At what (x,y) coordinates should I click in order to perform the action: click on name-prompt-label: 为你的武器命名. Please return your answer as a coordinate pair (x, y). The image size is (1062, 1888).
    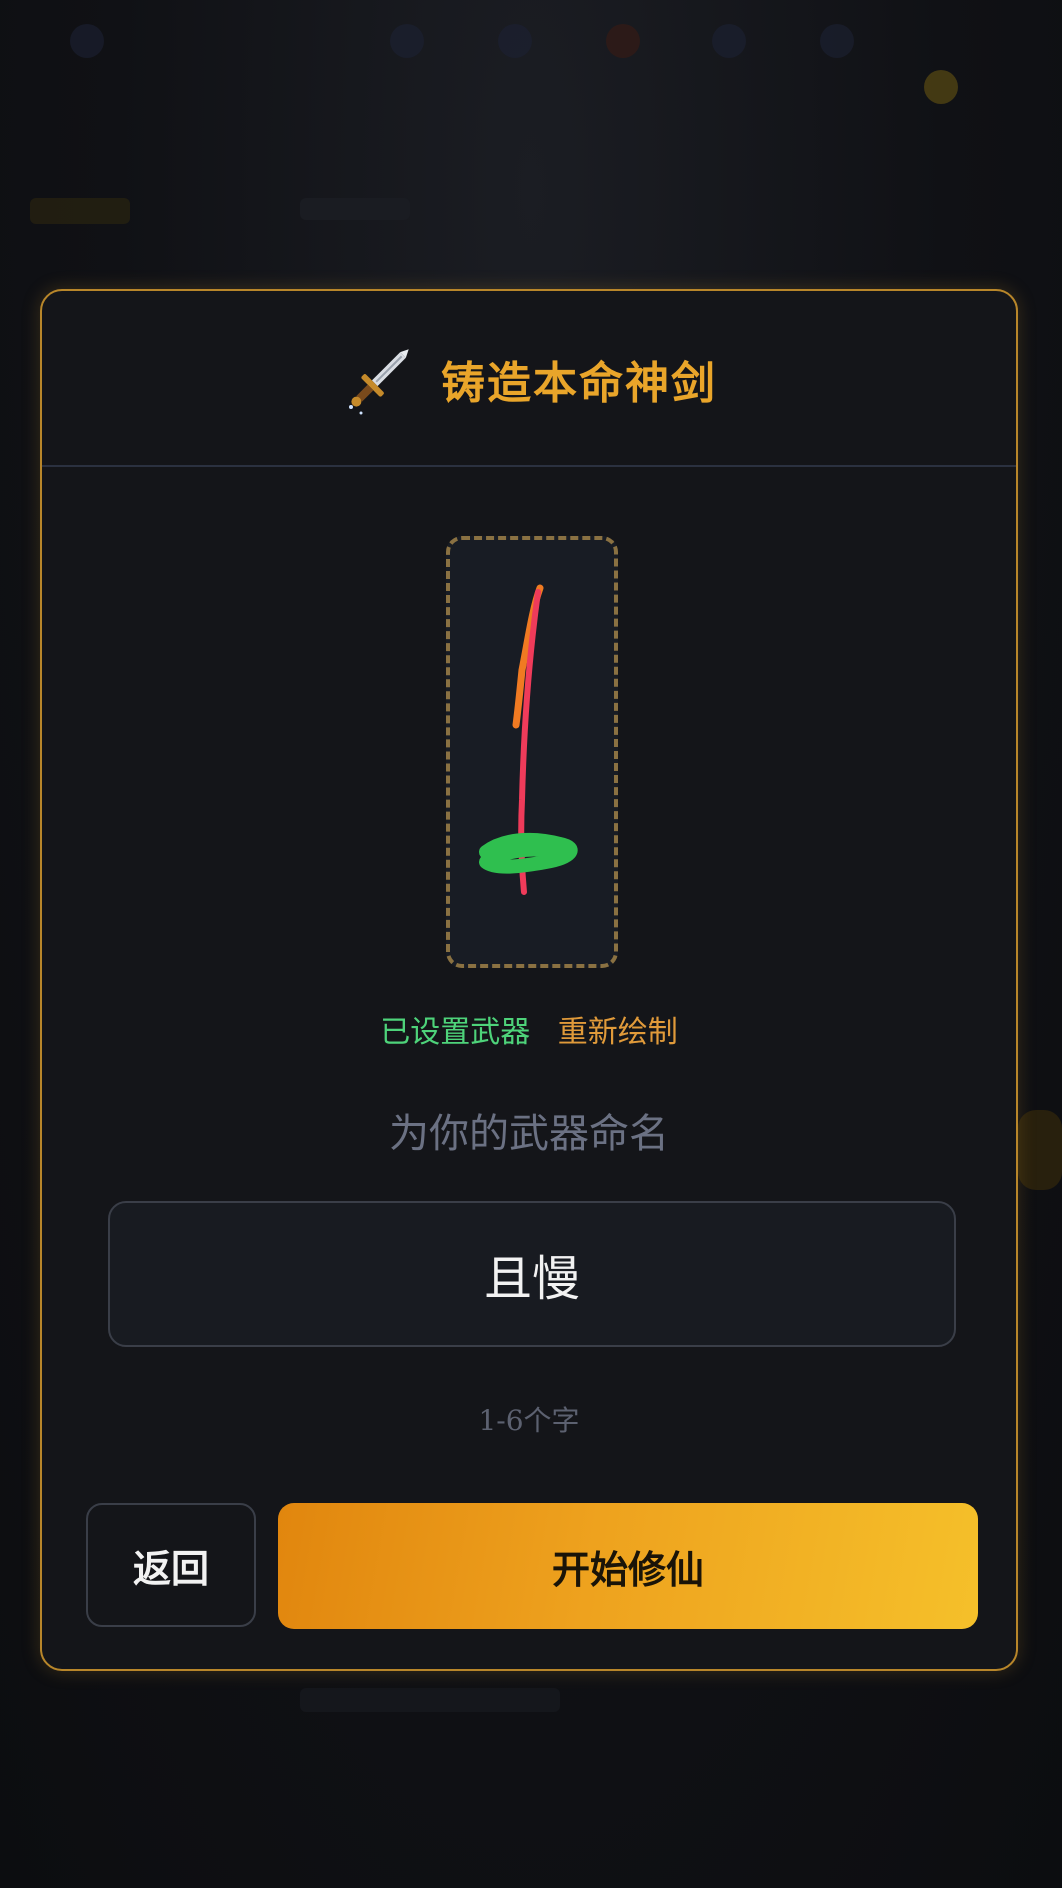
    Looking at the image, I should click on (529, 1134).